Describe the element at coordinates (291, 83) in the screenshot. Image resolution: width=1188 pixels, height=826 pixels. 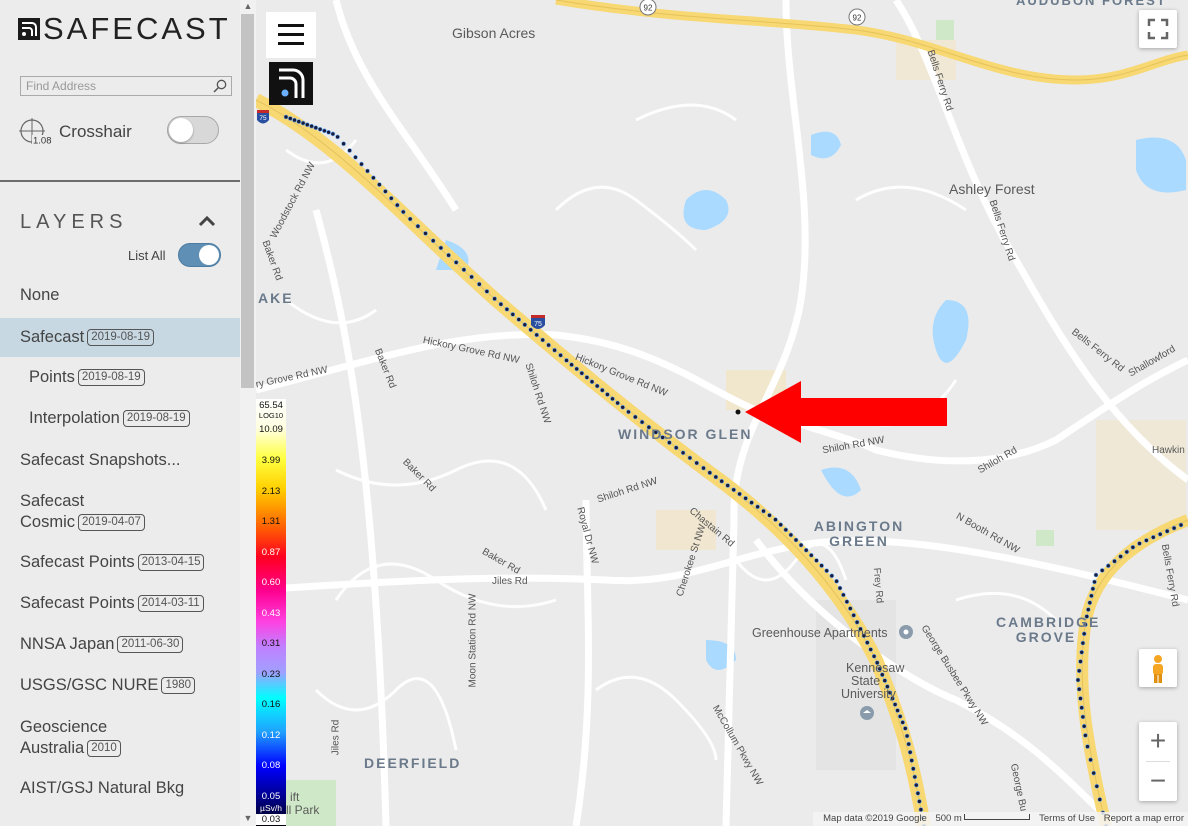
I see `safecast-app-button` at that location.